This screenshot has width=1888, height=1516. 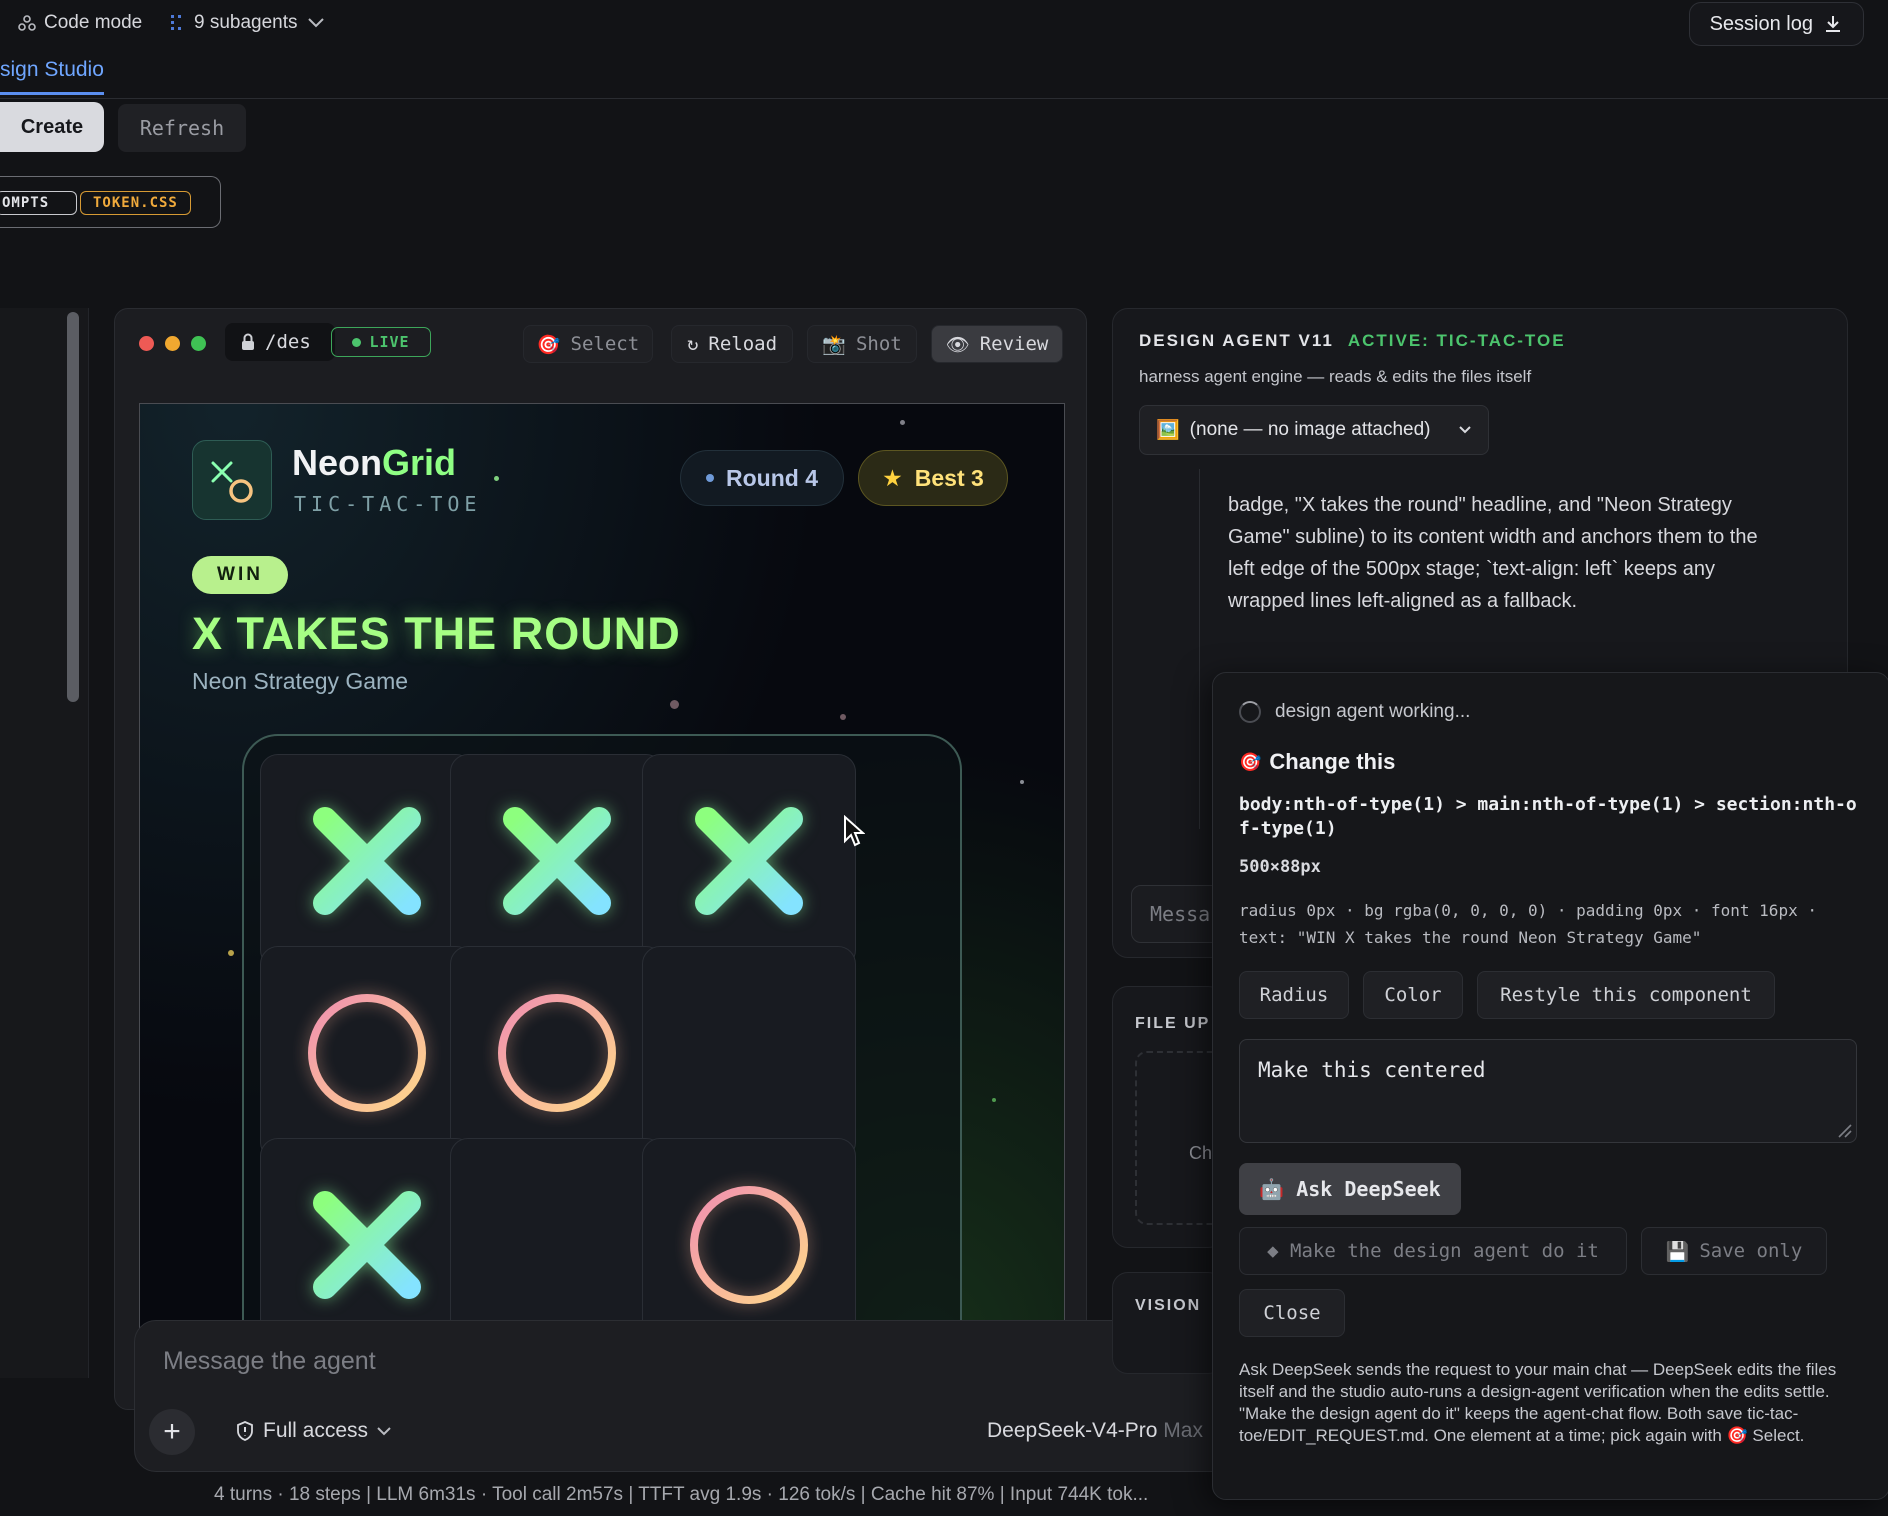 I want to click on agent-input-placeholder: Messa, so click(x=1180, y=914).